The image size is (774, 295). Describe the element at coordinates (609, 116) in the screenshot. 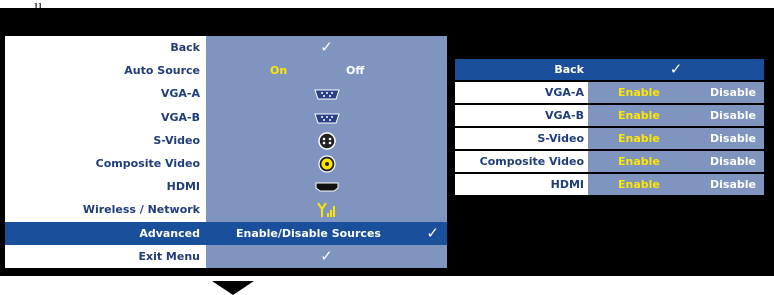

I see `submenu-item-vga-b: VGA-B Enable Disable` at that location.